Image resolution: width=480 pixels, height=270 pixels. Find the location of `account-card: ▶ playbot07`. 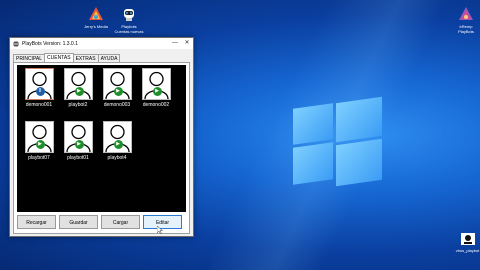

account-card: ▶ playbot07 is located at coordinates (39, 141).